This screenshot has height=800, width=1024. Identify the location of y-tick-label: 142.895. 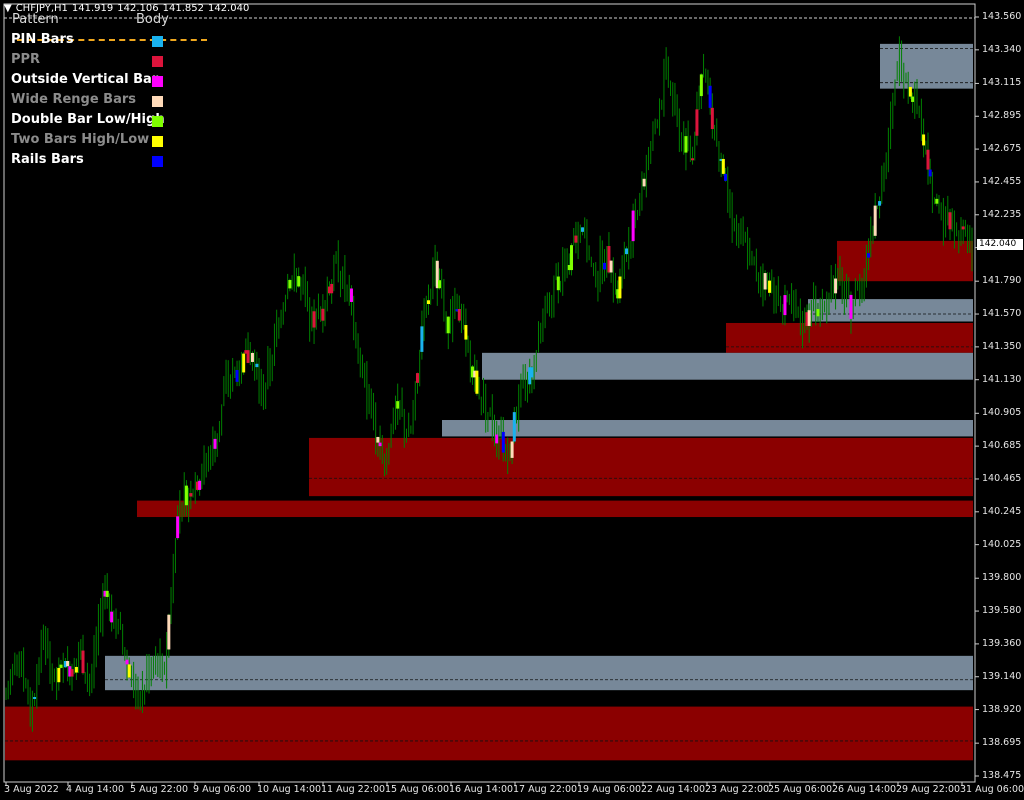
(1002, 116).